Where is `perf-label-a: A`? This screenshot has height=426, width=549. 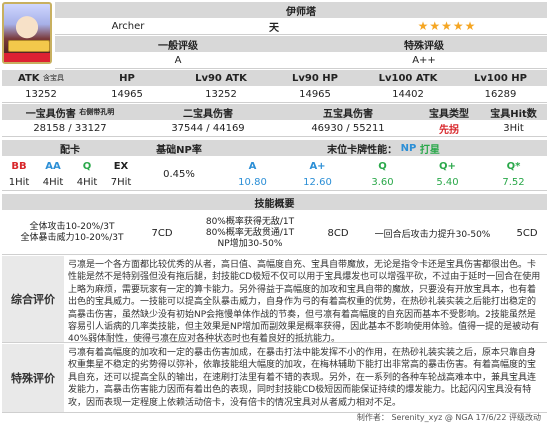
perf-label-a: A is located at coordinates (252, 166).